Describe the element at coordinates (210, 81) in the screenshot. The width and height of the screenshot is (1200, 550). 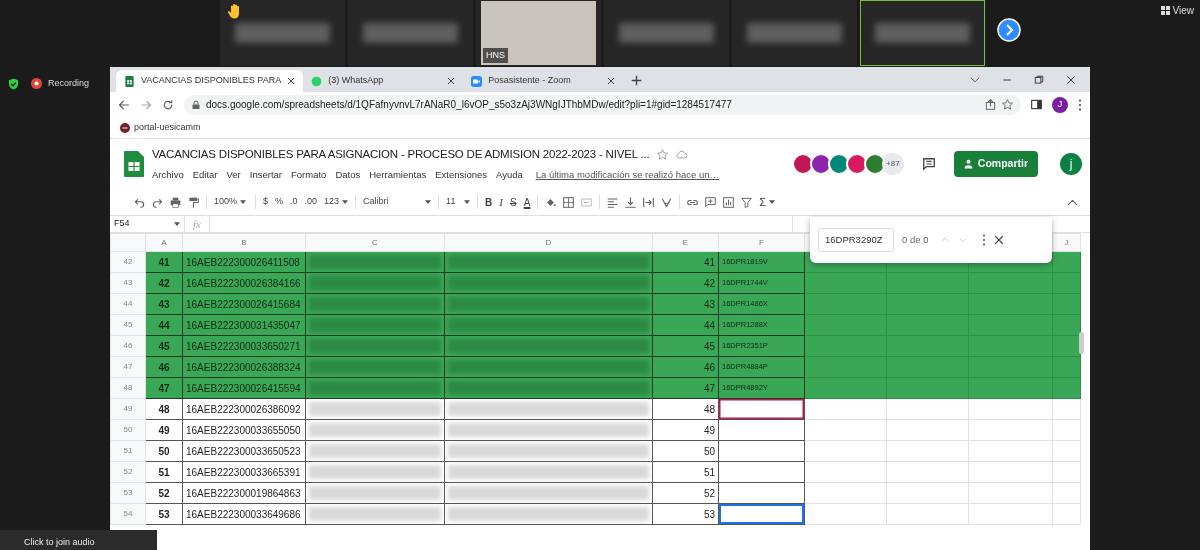
I see `browser-tab: VACANCIAS DISPONIBLES PARA` at that location.